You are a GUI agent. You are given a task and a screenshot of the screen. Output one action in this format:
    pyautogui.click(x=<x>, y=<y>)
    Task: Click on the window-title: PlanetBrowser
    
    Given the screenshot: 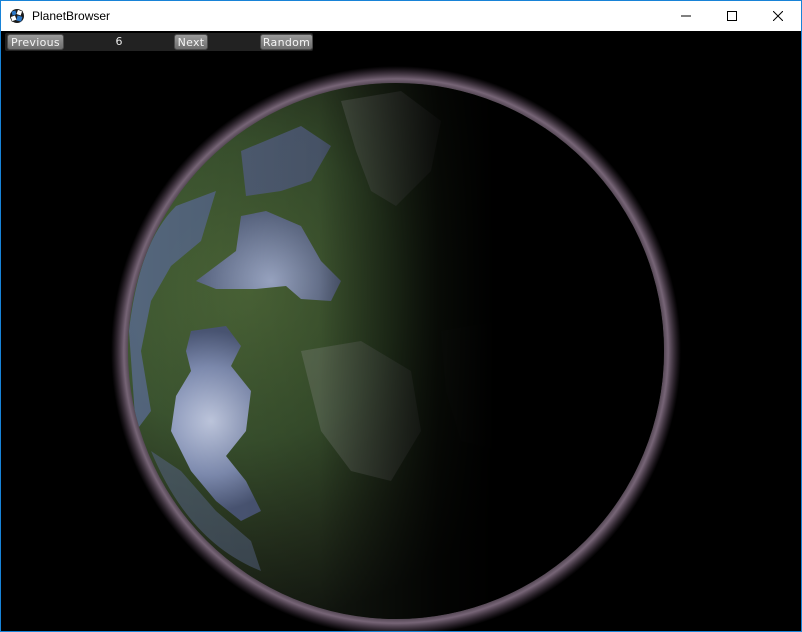 What is the action you would take?
    pyautogui.click(x=71, y=16)
    